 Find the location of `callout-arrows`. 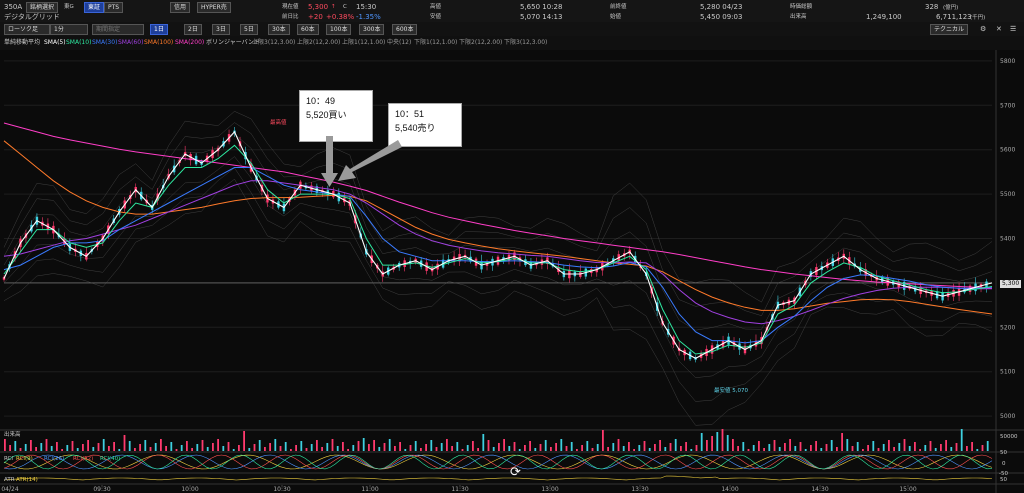

callout-arrows is located at coordinates (361, 161).